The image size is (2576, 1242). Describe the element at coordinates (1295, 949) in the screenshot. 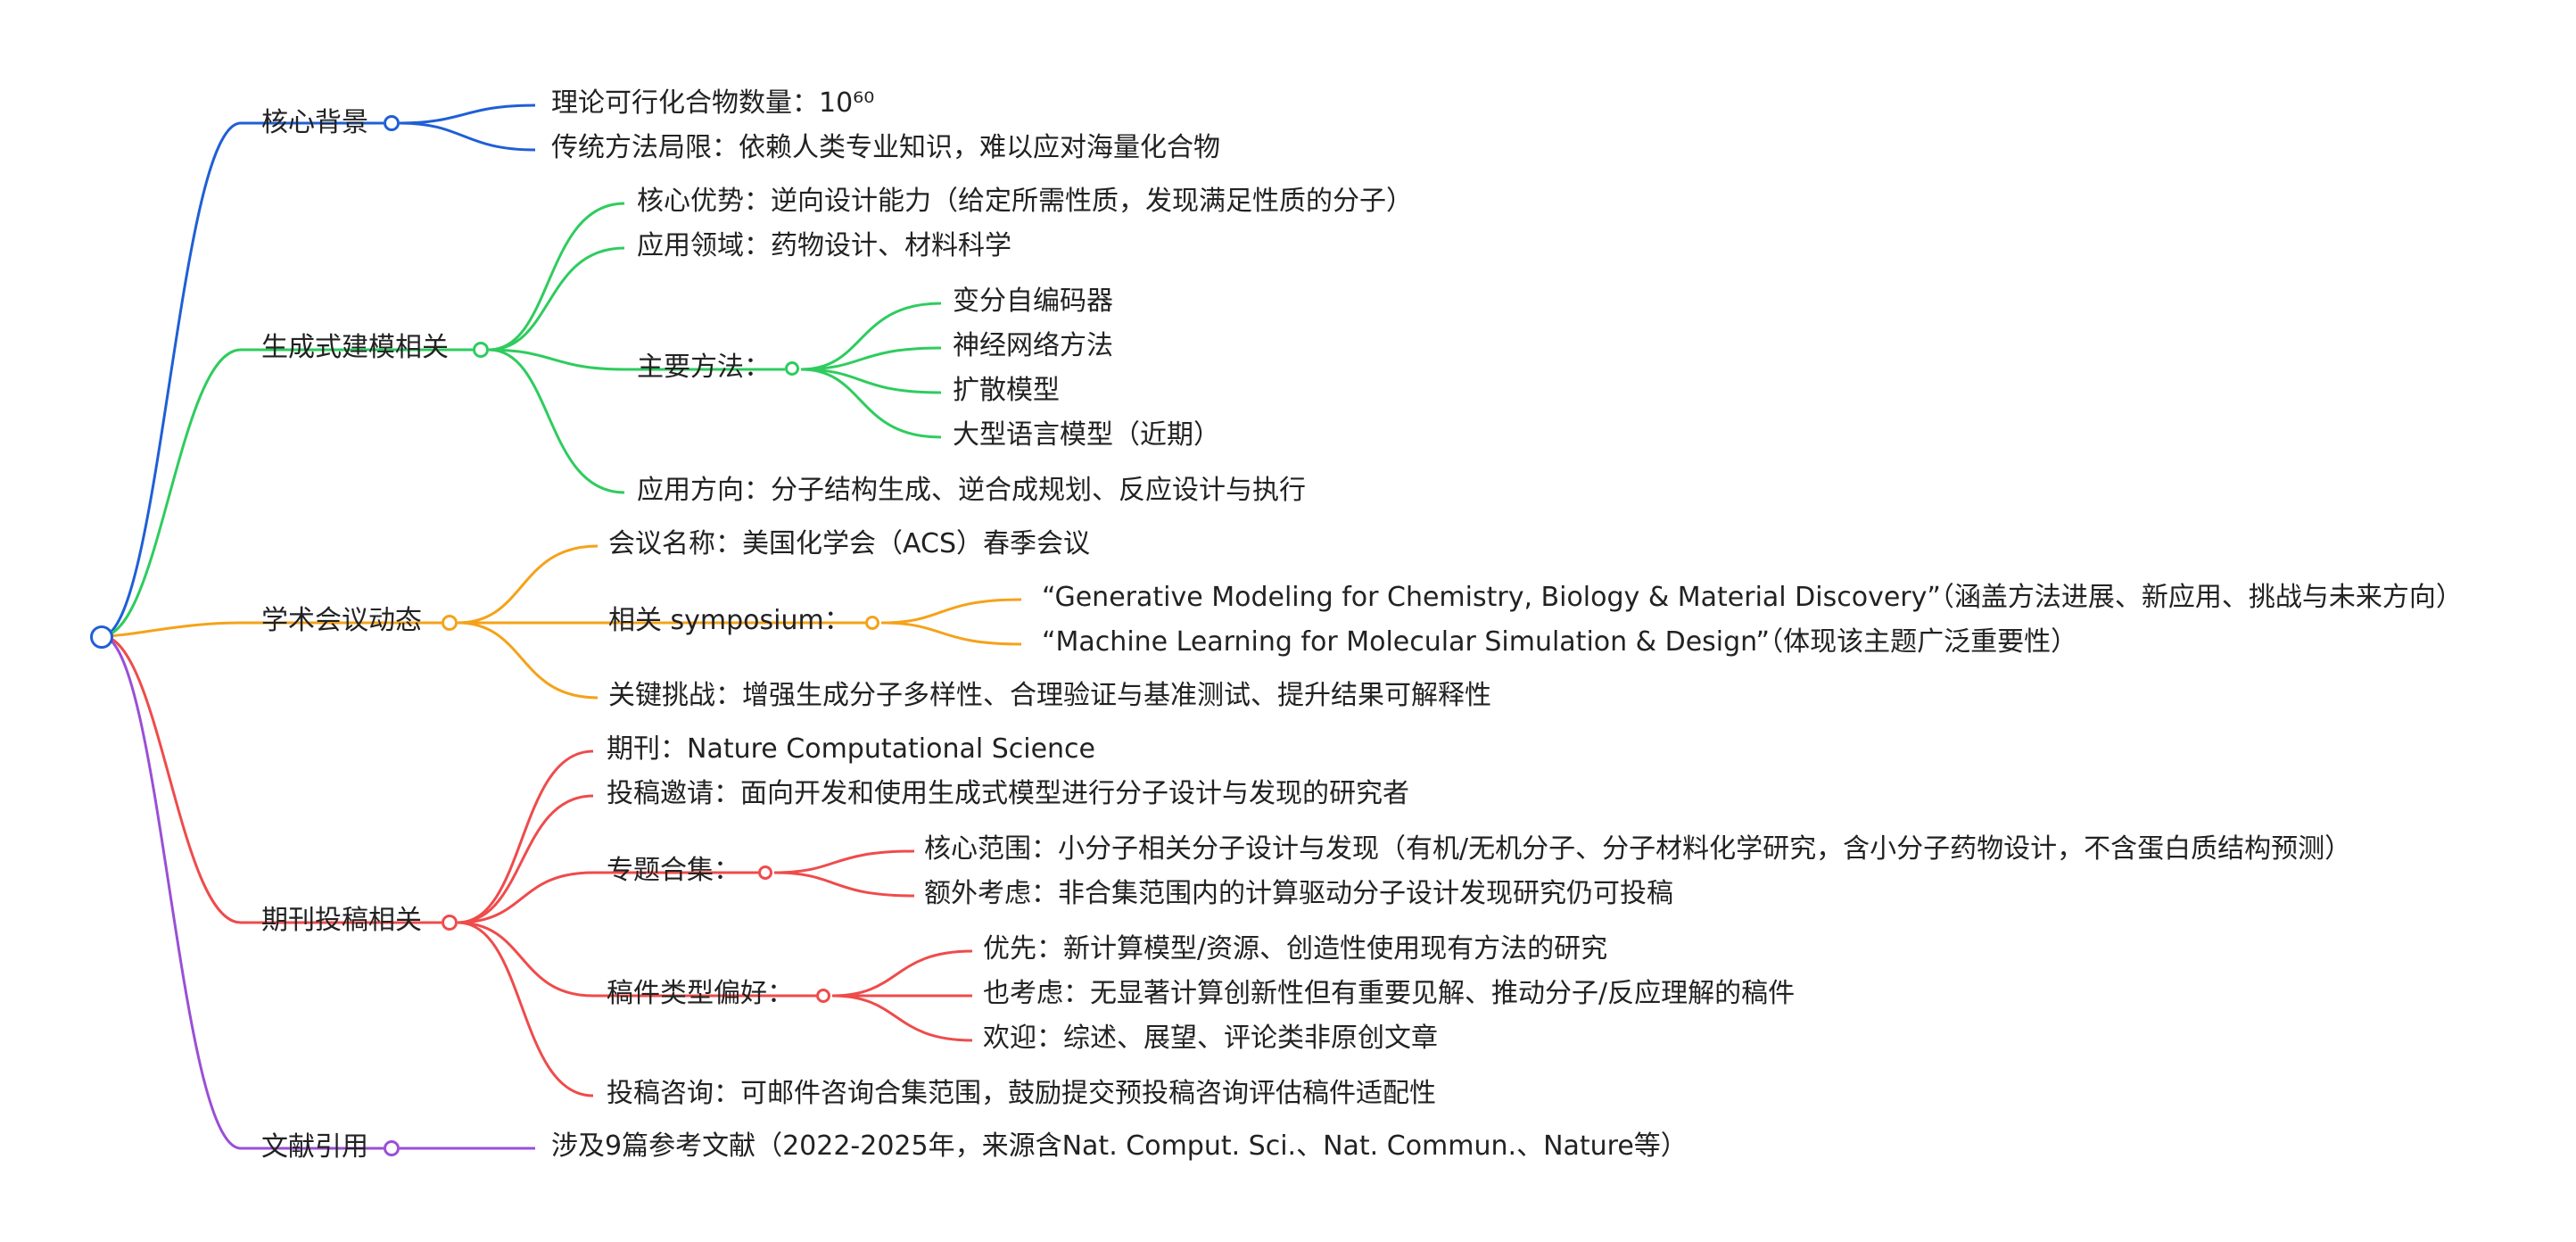

I see `subtopic-text: 优先：新计算模型/资源、创造性使用现有方法的研究` at that location.